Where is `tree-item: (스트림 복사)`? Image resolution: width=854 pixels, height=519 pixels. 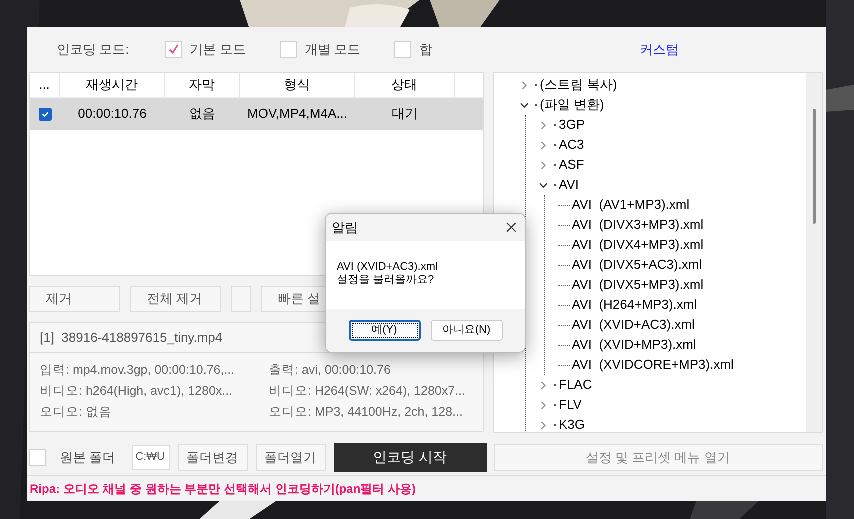
tree-item: (스트림 복사) is located at coordinates (579, 85).